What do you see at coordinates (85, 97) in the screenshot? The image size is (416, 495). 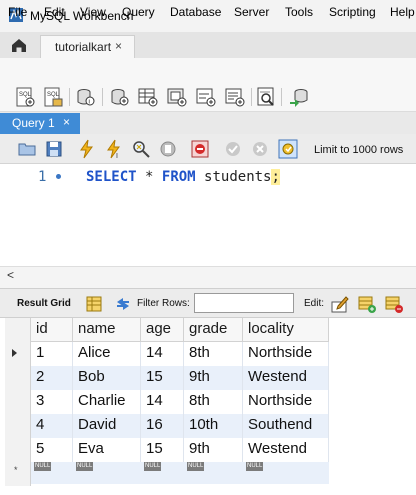 I see `schema-inspector-icon: i` at bounding box center [85, 97].